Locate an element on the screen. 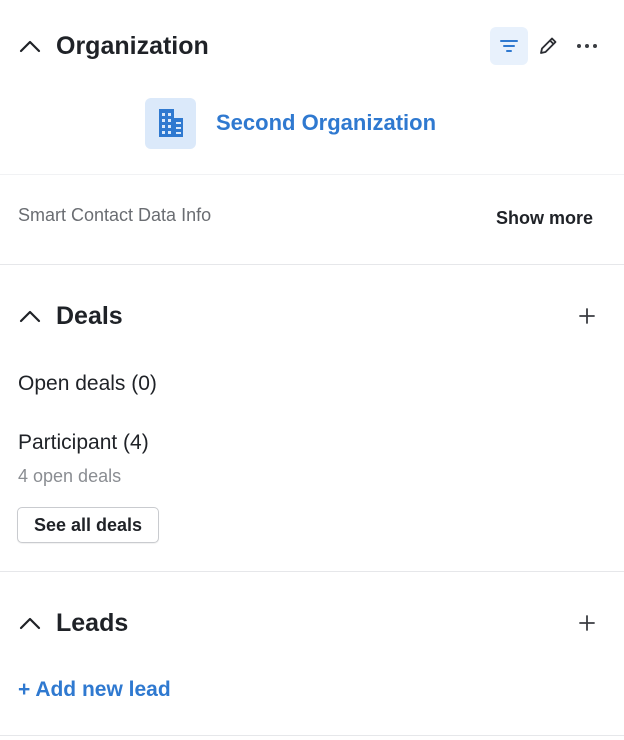 The image size is (624, 740). filter-icon is located at coordinates (509, 46).